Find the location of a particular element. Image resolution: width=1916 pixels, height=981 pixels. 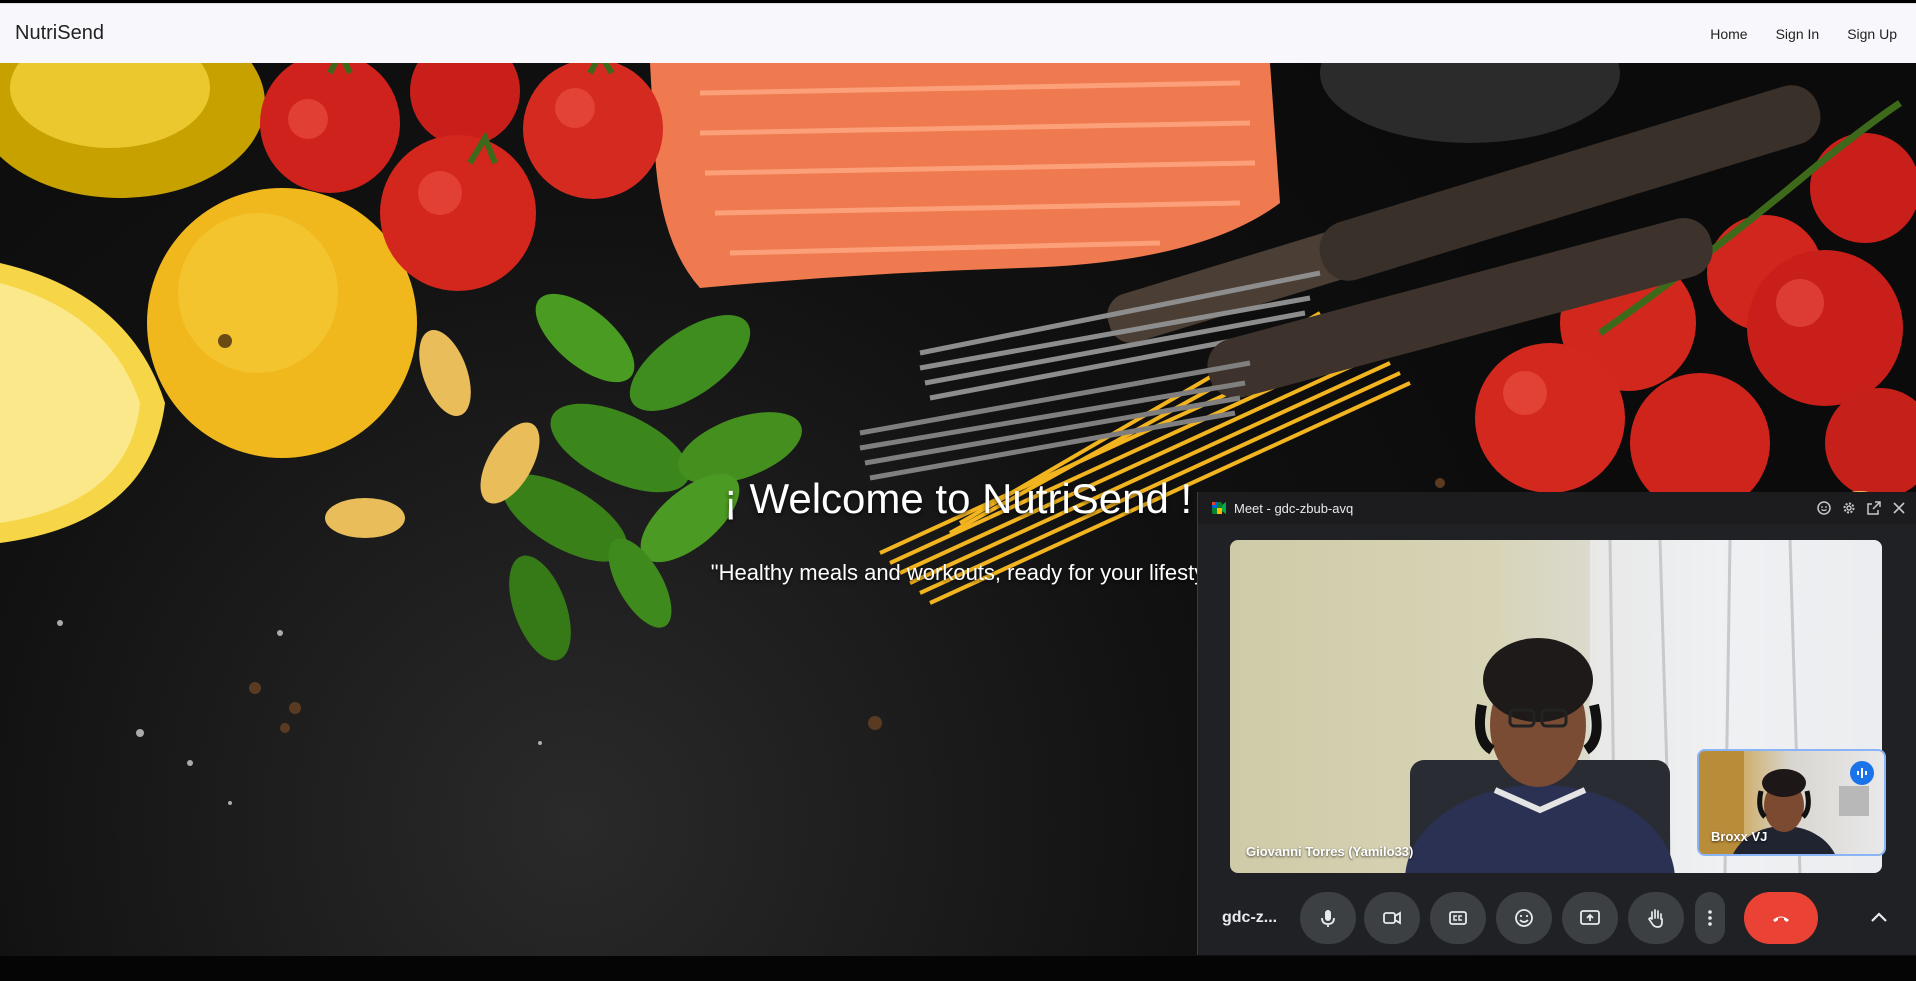

leave-call-button is located at coordinates (1781, 918).